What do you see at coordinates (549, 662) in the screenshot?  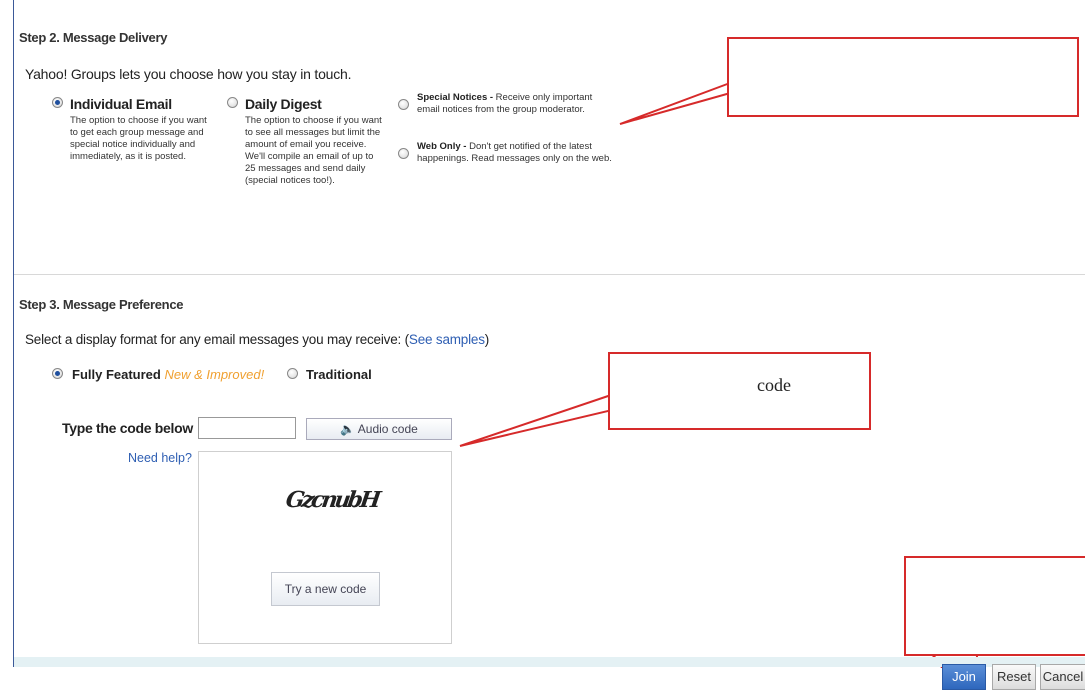 I see `form-footer` at bounding box center [549, 662].